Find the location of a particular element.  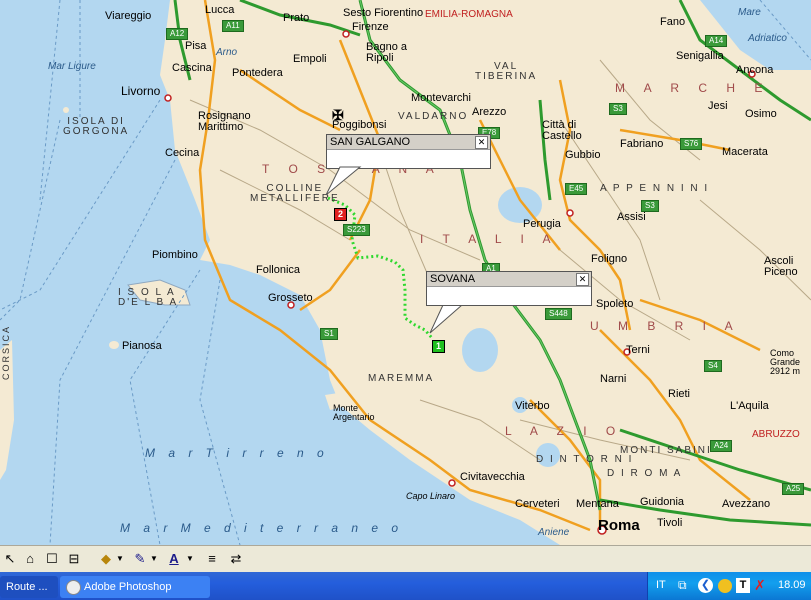

region-monti-sabini: MONTI SABINI is located at coordinates (666, 450).